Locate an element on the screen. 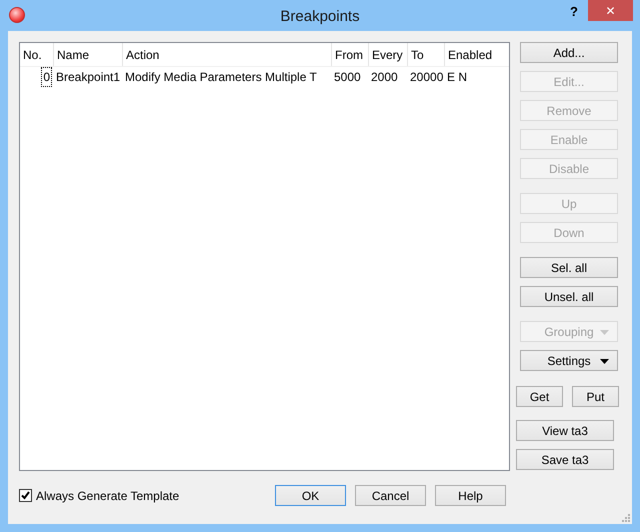  column-header: Enabled is located at coordinates (474, 54).